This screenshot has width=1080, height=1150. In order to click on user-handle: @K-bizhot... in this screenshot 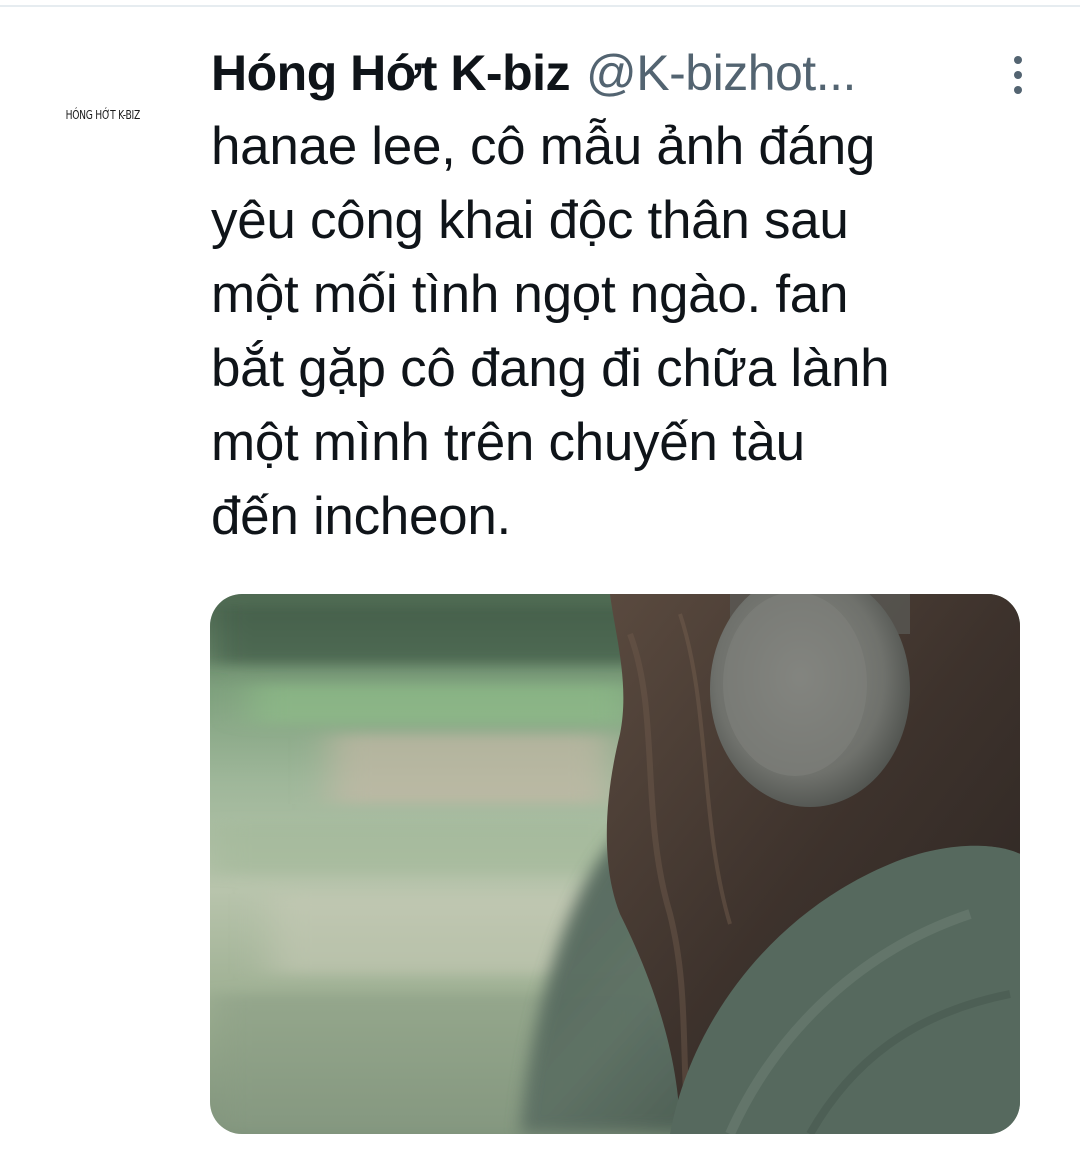, I will do `click(721, 73)`.